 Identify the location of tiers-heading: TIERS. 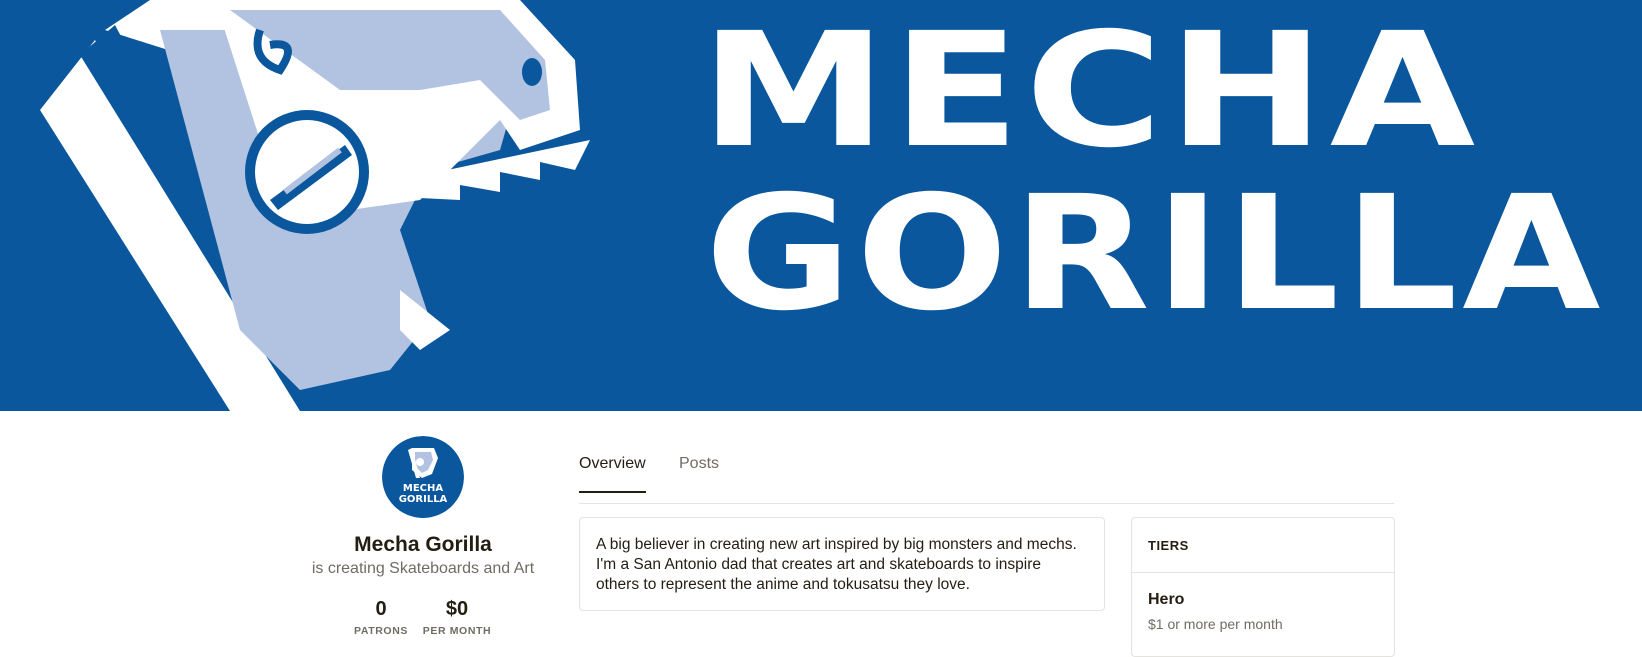
(1263, 545).